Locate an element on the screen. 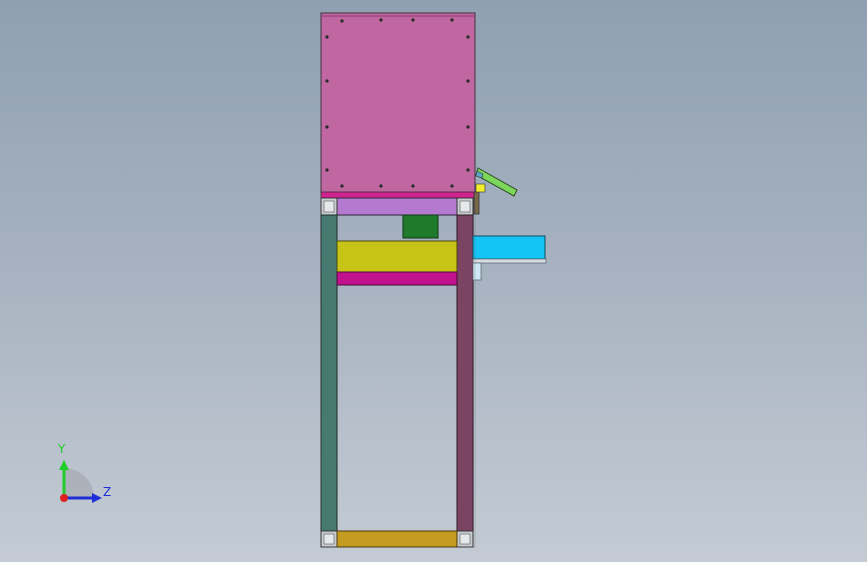 Image resolution: width=867 pixels, height=562 pixels. yellow-beam is located at coordinates (397, 256).